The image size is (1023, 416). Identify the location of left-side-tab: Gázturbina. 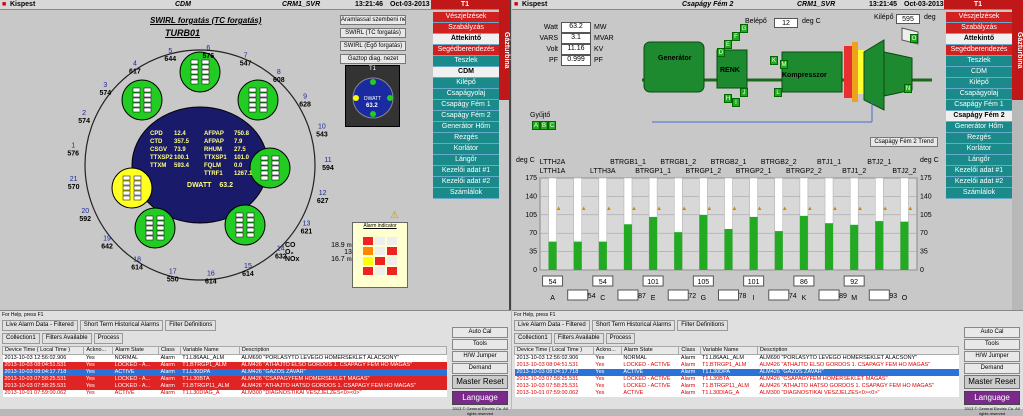
(504, 50).